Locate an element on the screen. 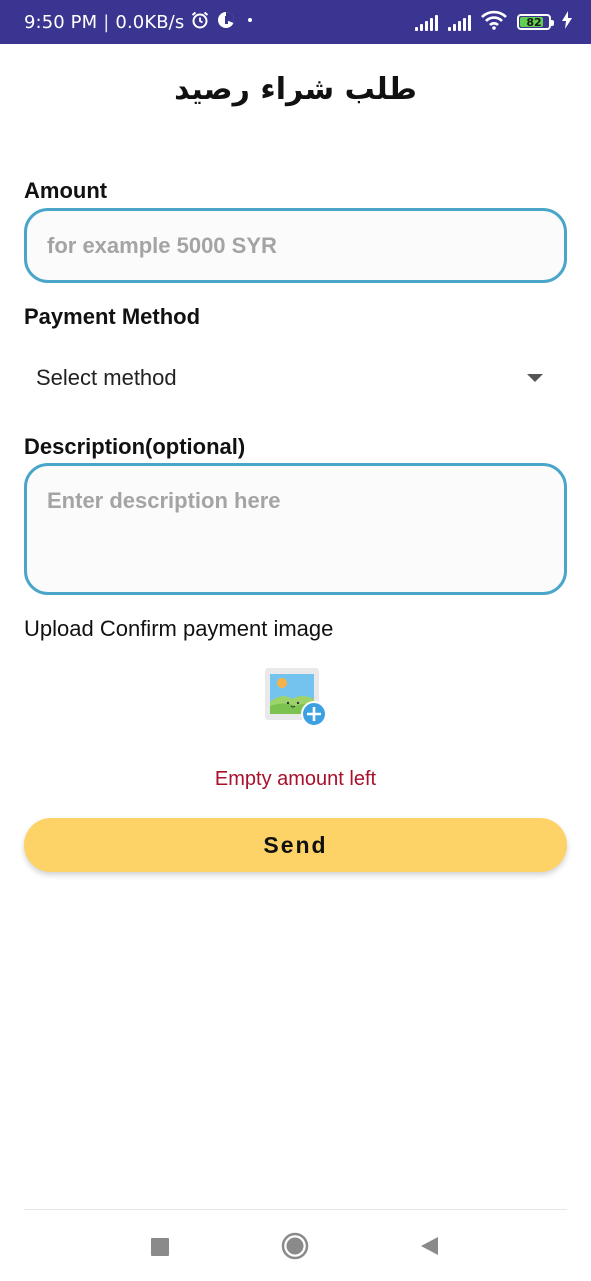  navigation-bar is located at coordinates (295, 1245).